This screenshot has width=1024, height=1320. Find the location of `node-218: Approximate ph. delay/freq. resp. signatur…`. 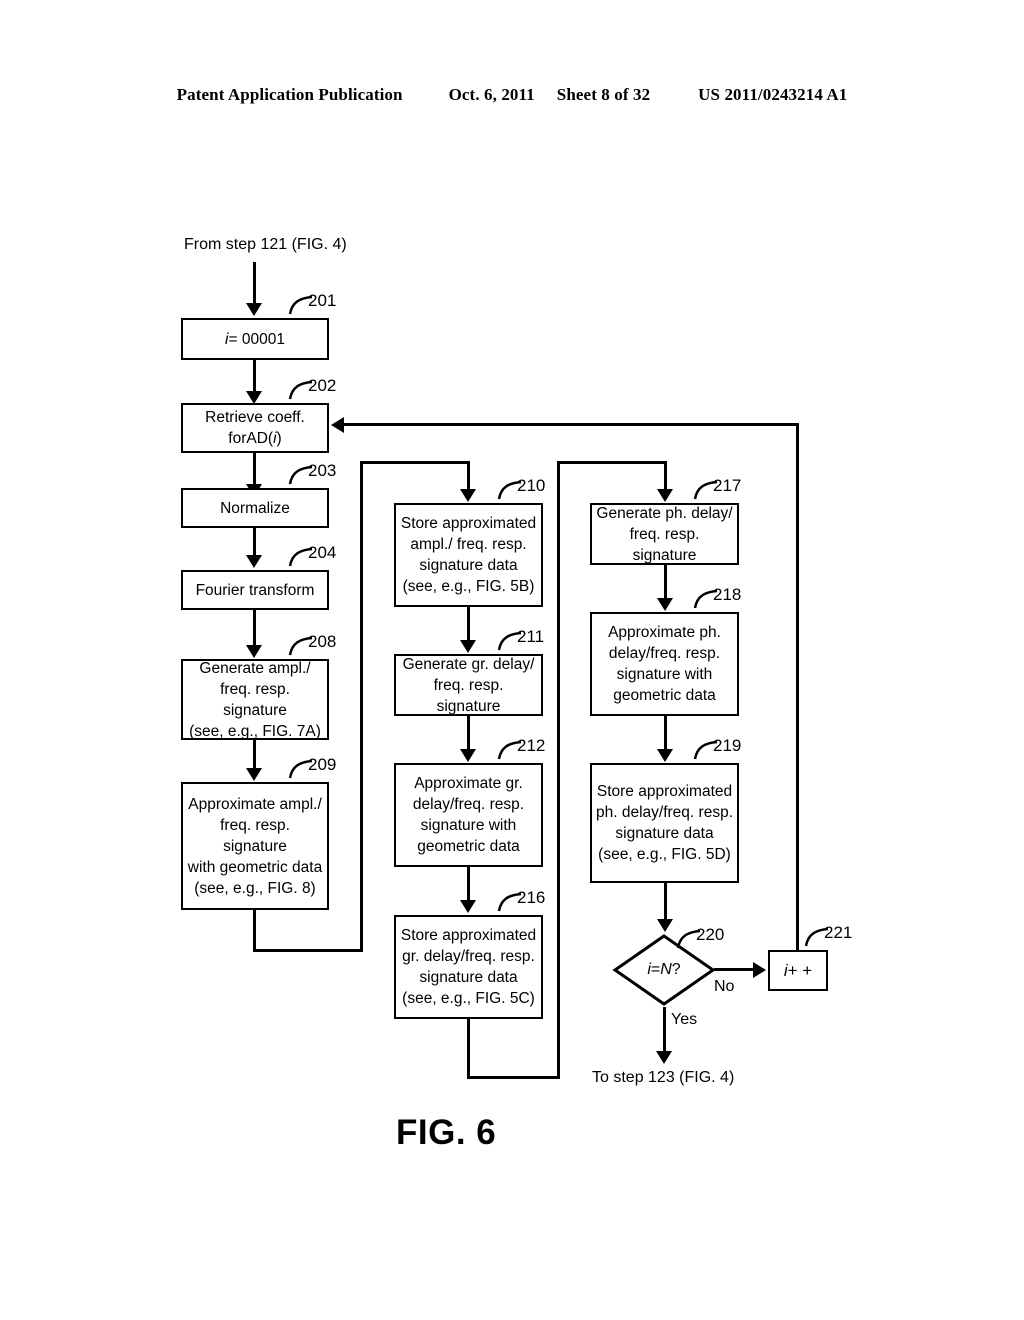

node-218: Approximate ph. delay/freq. resp. signatur… is located at coordinates (664, 664).